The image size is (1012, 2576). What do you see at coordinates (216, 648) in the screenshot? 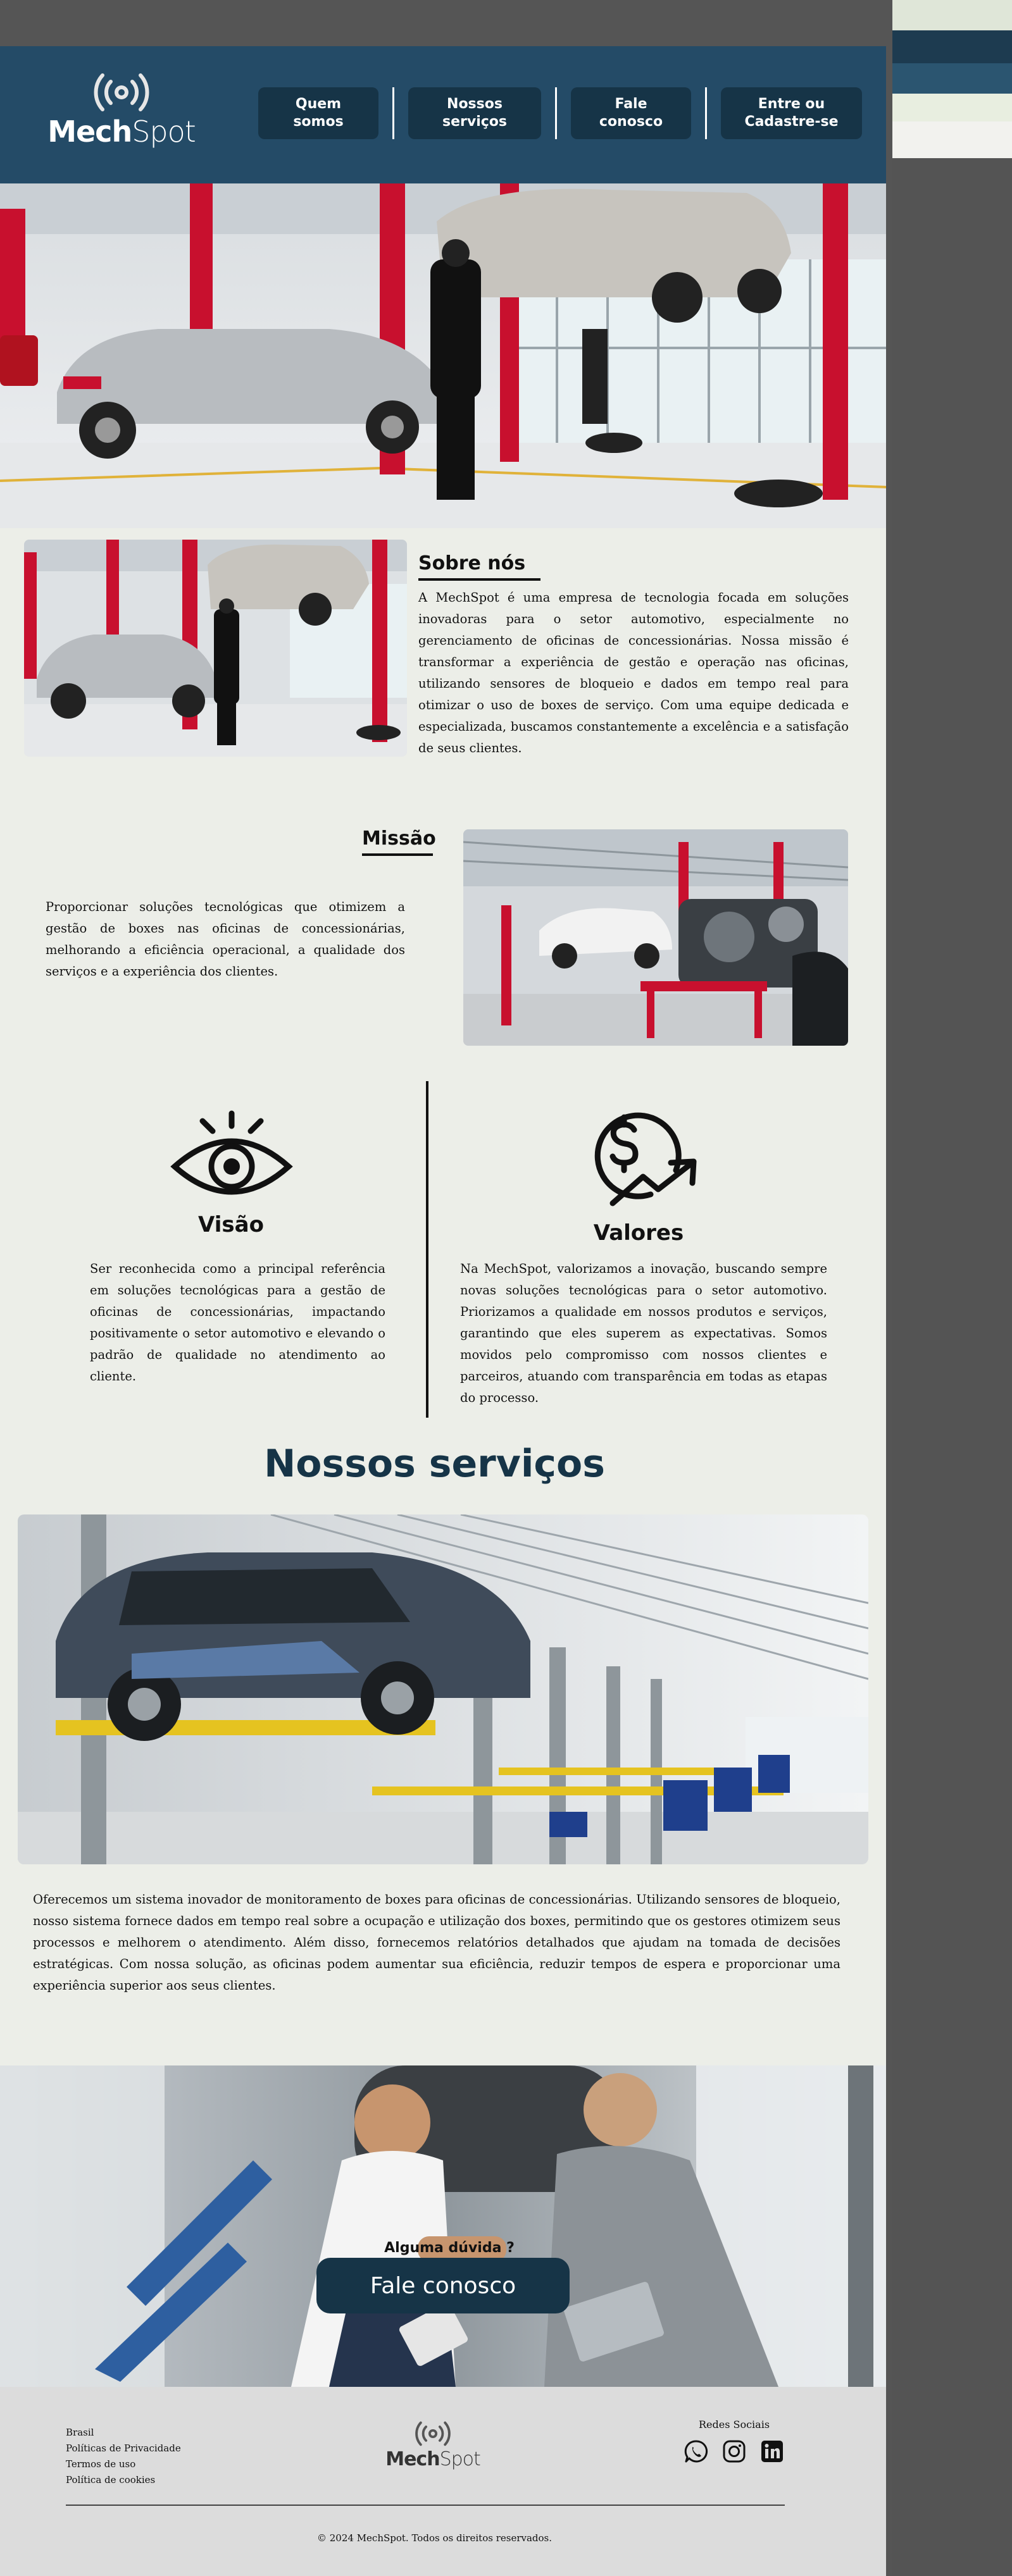
I see `about-image` at bounding box center [216, 648].